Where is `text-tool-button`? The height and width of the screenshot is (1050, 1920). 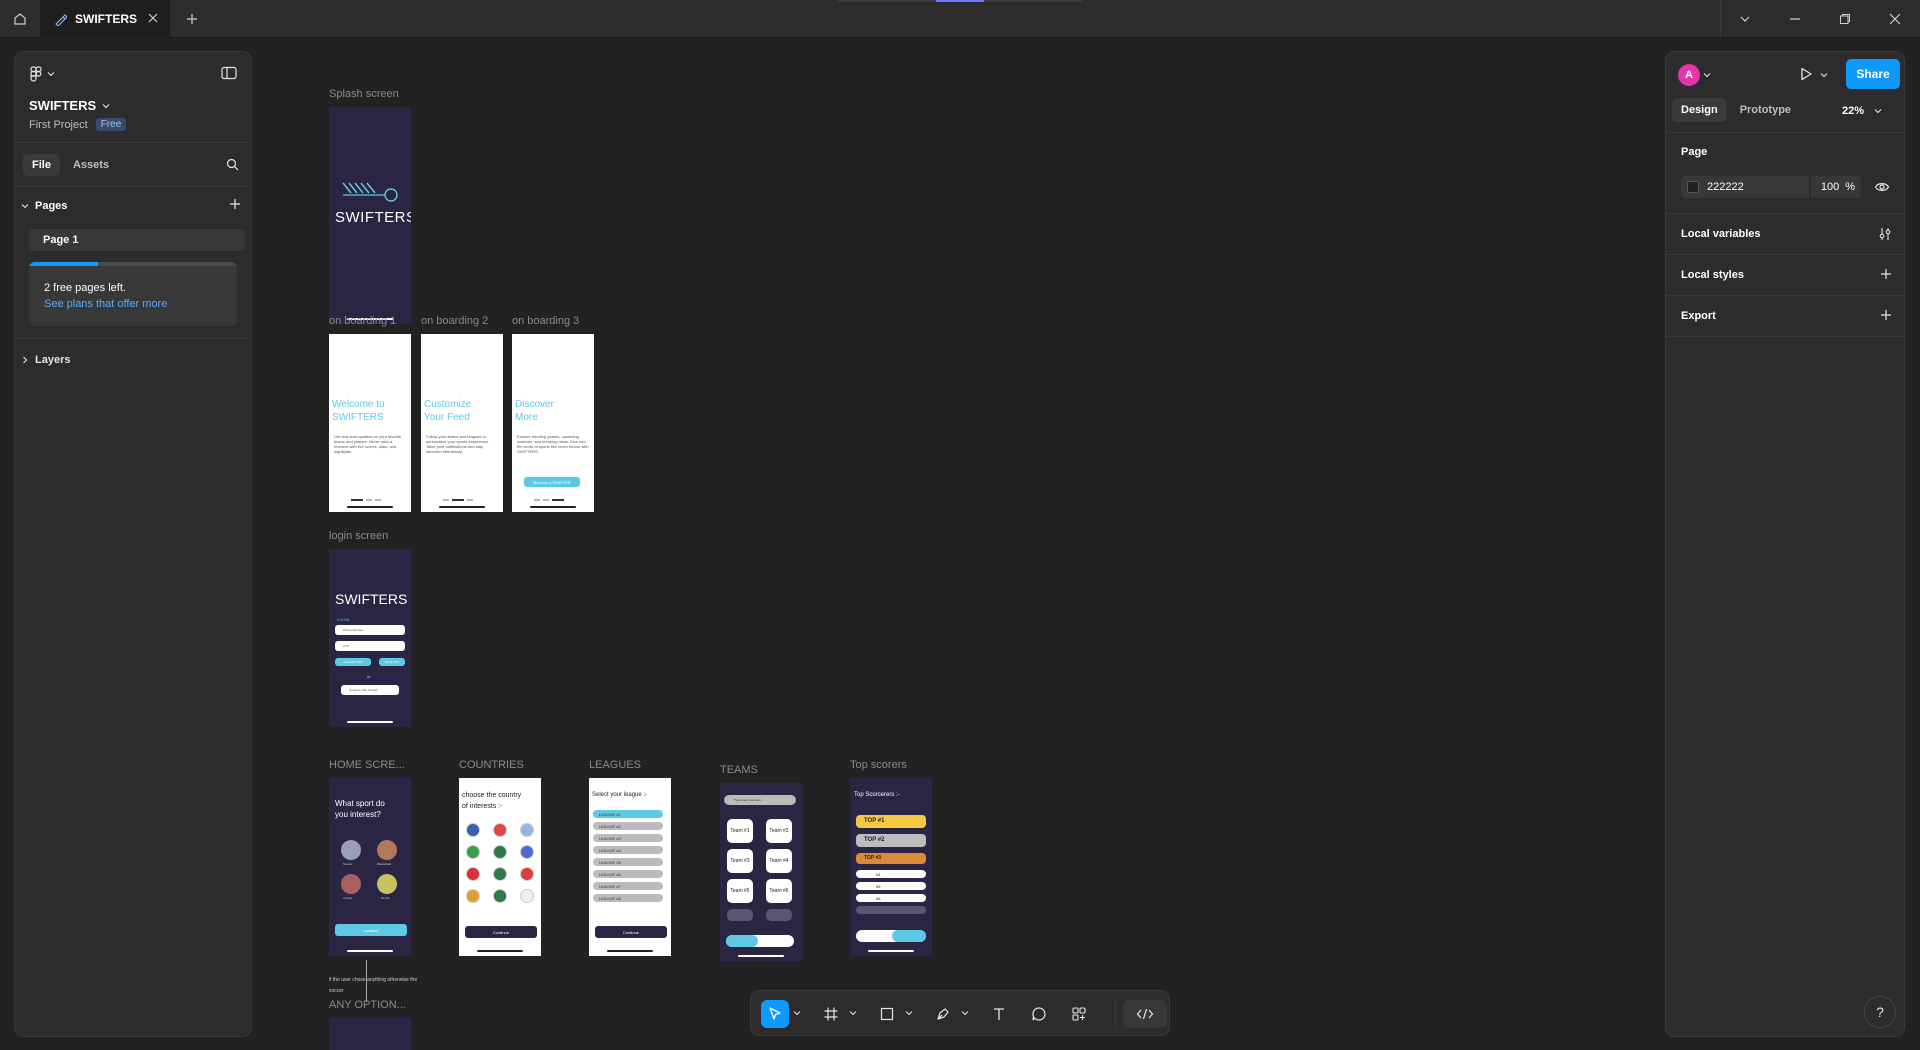 text-tool-button is located at coordinates (999, 1014).